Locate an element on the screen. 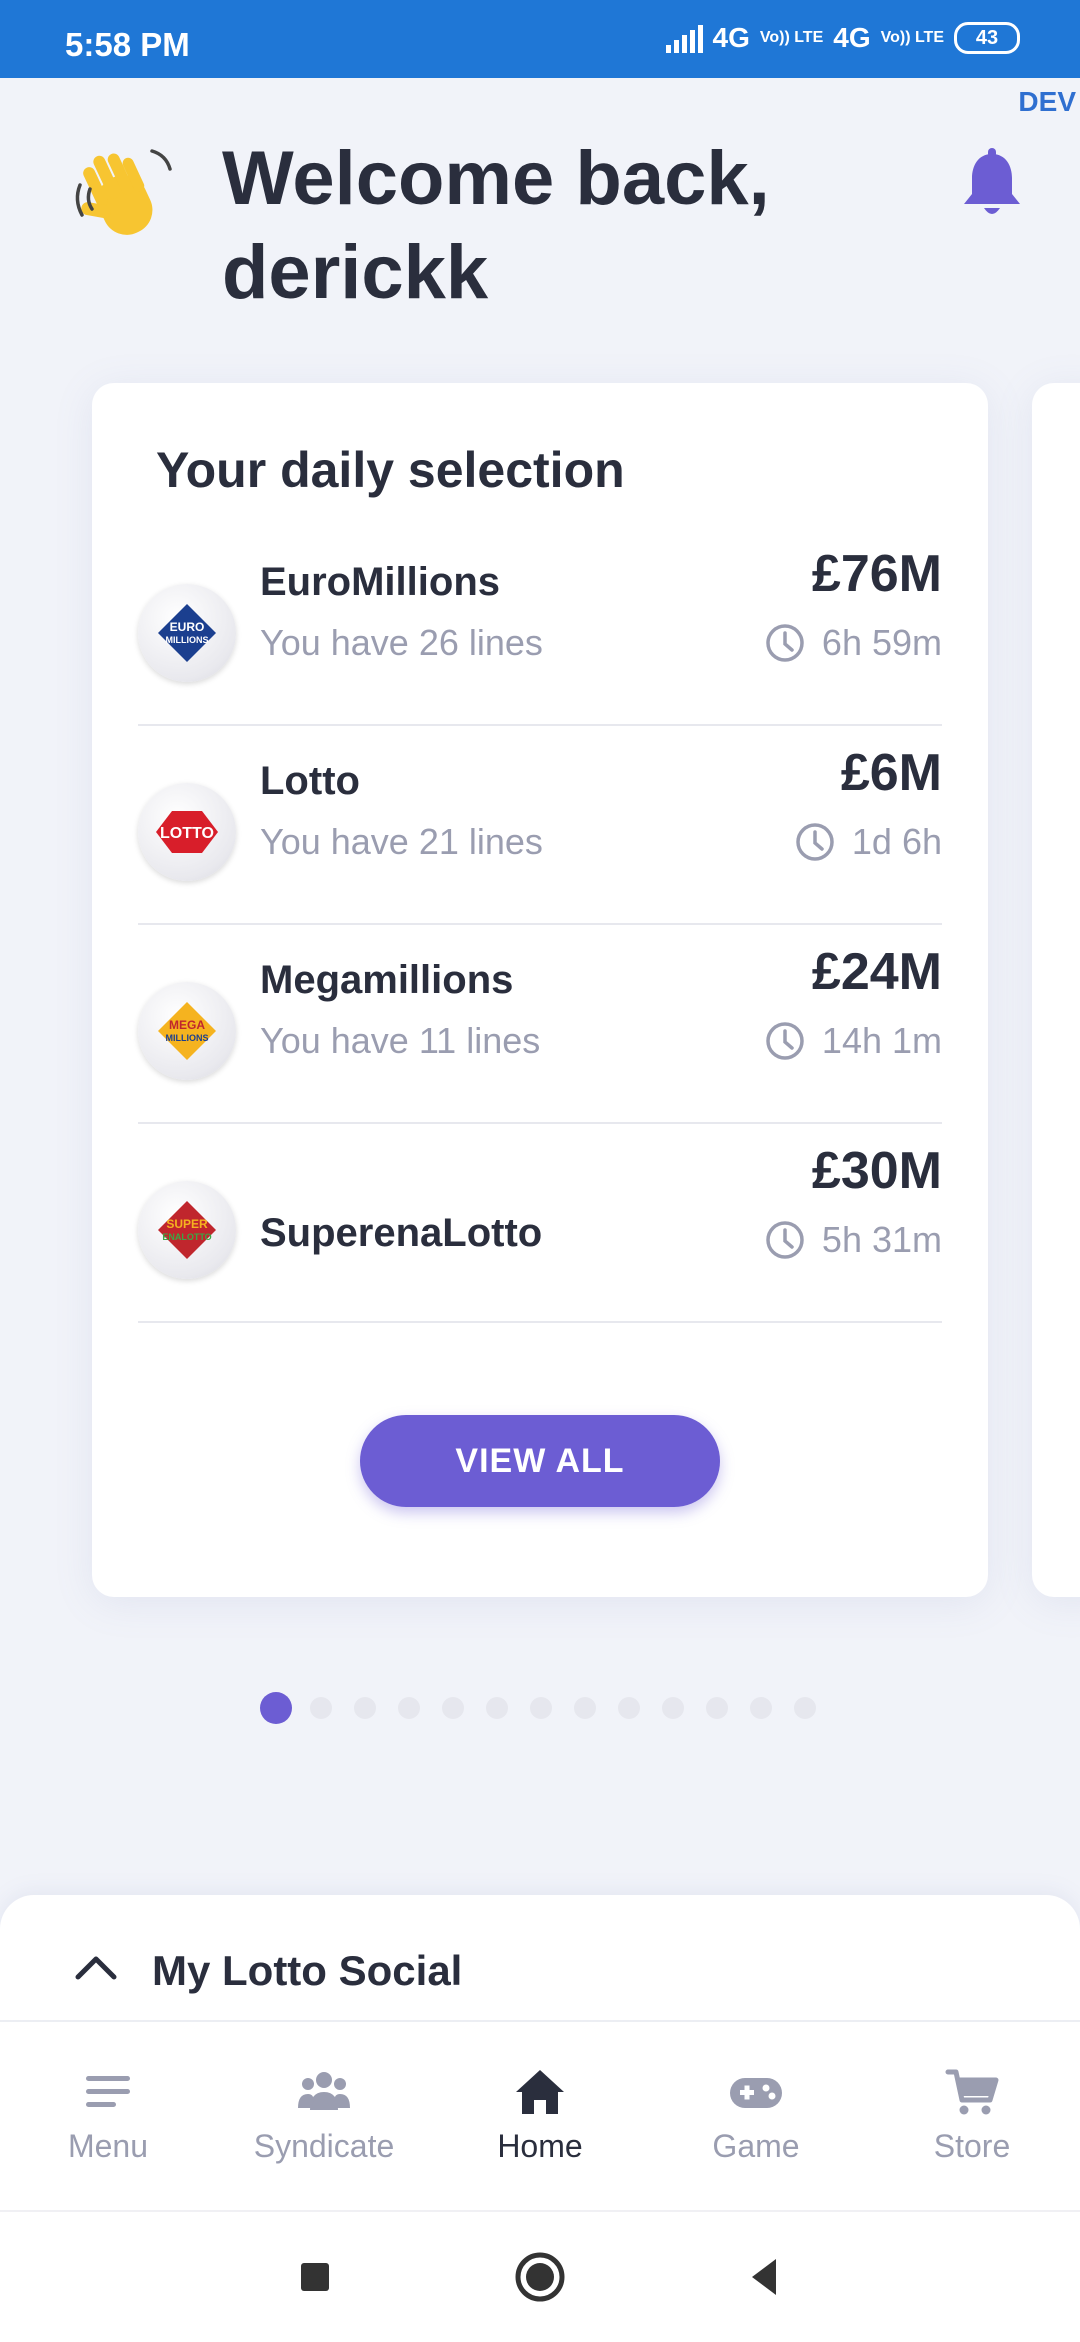  megamillions-logo-subtext: MILLIONS is located at coordinates (187, 1038).